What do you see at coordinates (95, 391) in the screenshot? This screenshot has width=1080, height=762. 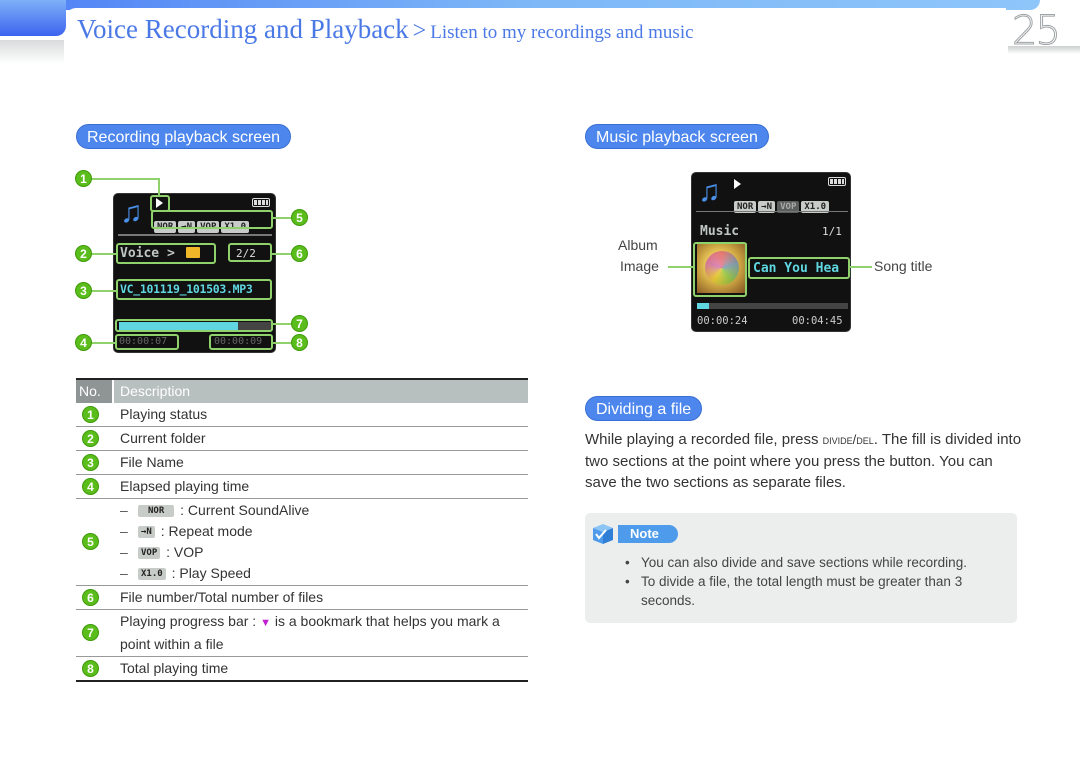 I see `col-header-no: No.` at bounding box center [95, 391].